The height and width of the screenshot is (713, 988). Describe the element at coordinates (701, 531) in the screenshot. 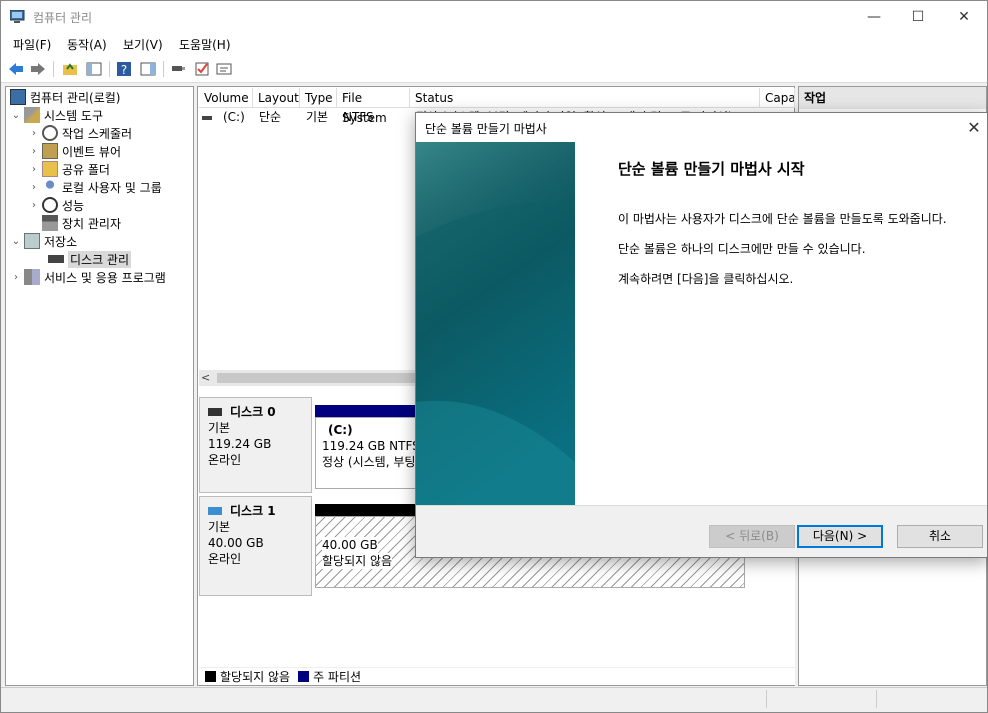

I see `wizard-footer: < 뒤로(B) 다음(N) > 취소` at that location.